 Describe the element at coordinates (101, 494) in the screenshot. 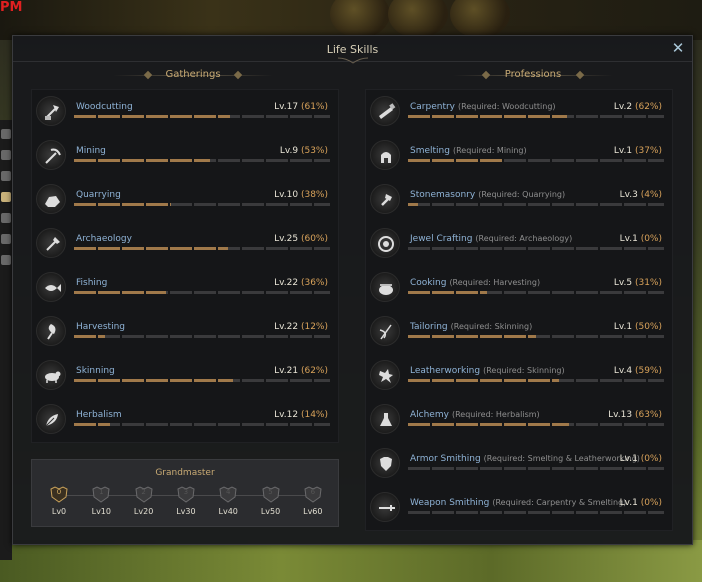

I see `tier-shield-icon: 1` at that location.